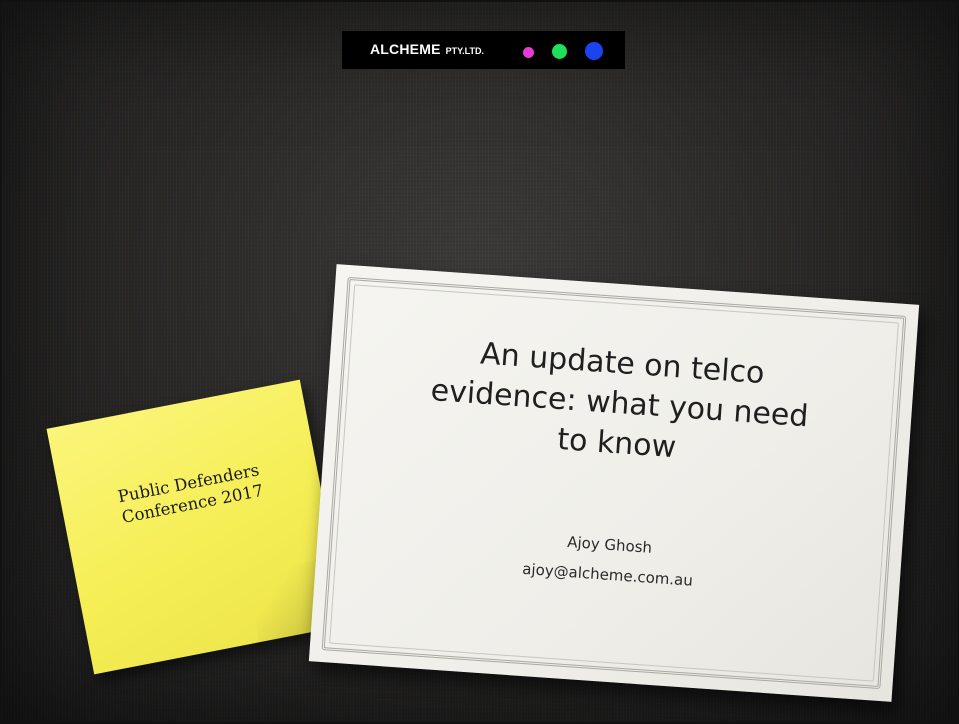 Image resolution: width=959 pixels, height=724 pixels. Describe the element at coordinates (559, 51) in the screenshot. I see `green-dot-icon` at that location.